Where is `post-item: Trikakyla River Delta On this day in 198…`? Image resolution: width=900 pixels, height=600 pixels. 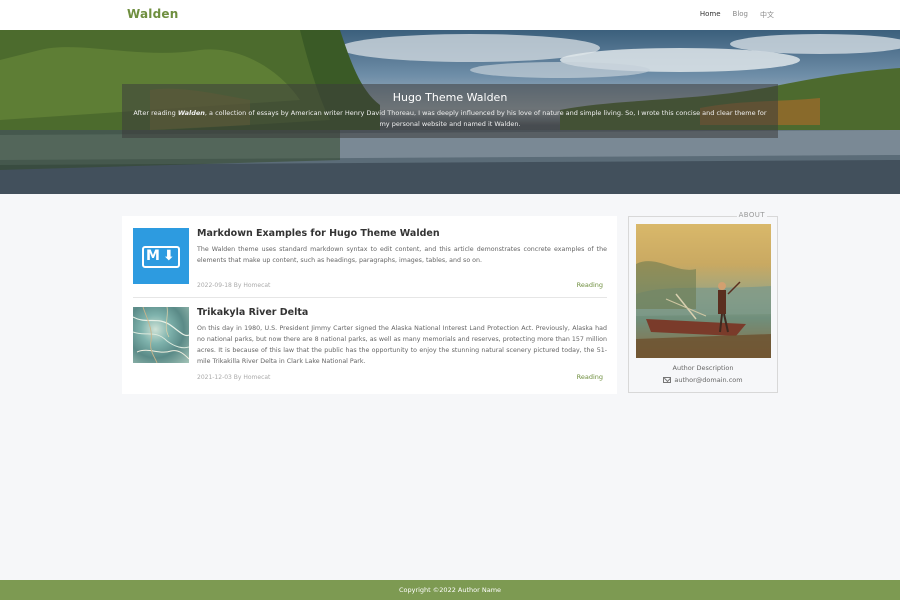 post-item: Trikakyla River Delta On this day in 198… is located at coordinates (370, 345).